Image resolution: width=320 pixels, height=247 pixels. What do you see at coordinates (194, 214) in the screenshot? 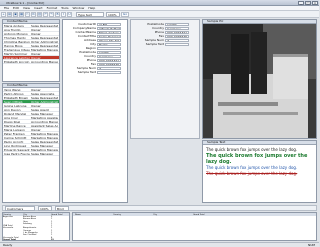
I see `detail-grid-header: Name Country City Grand Total` at bounding box center [194, 214].